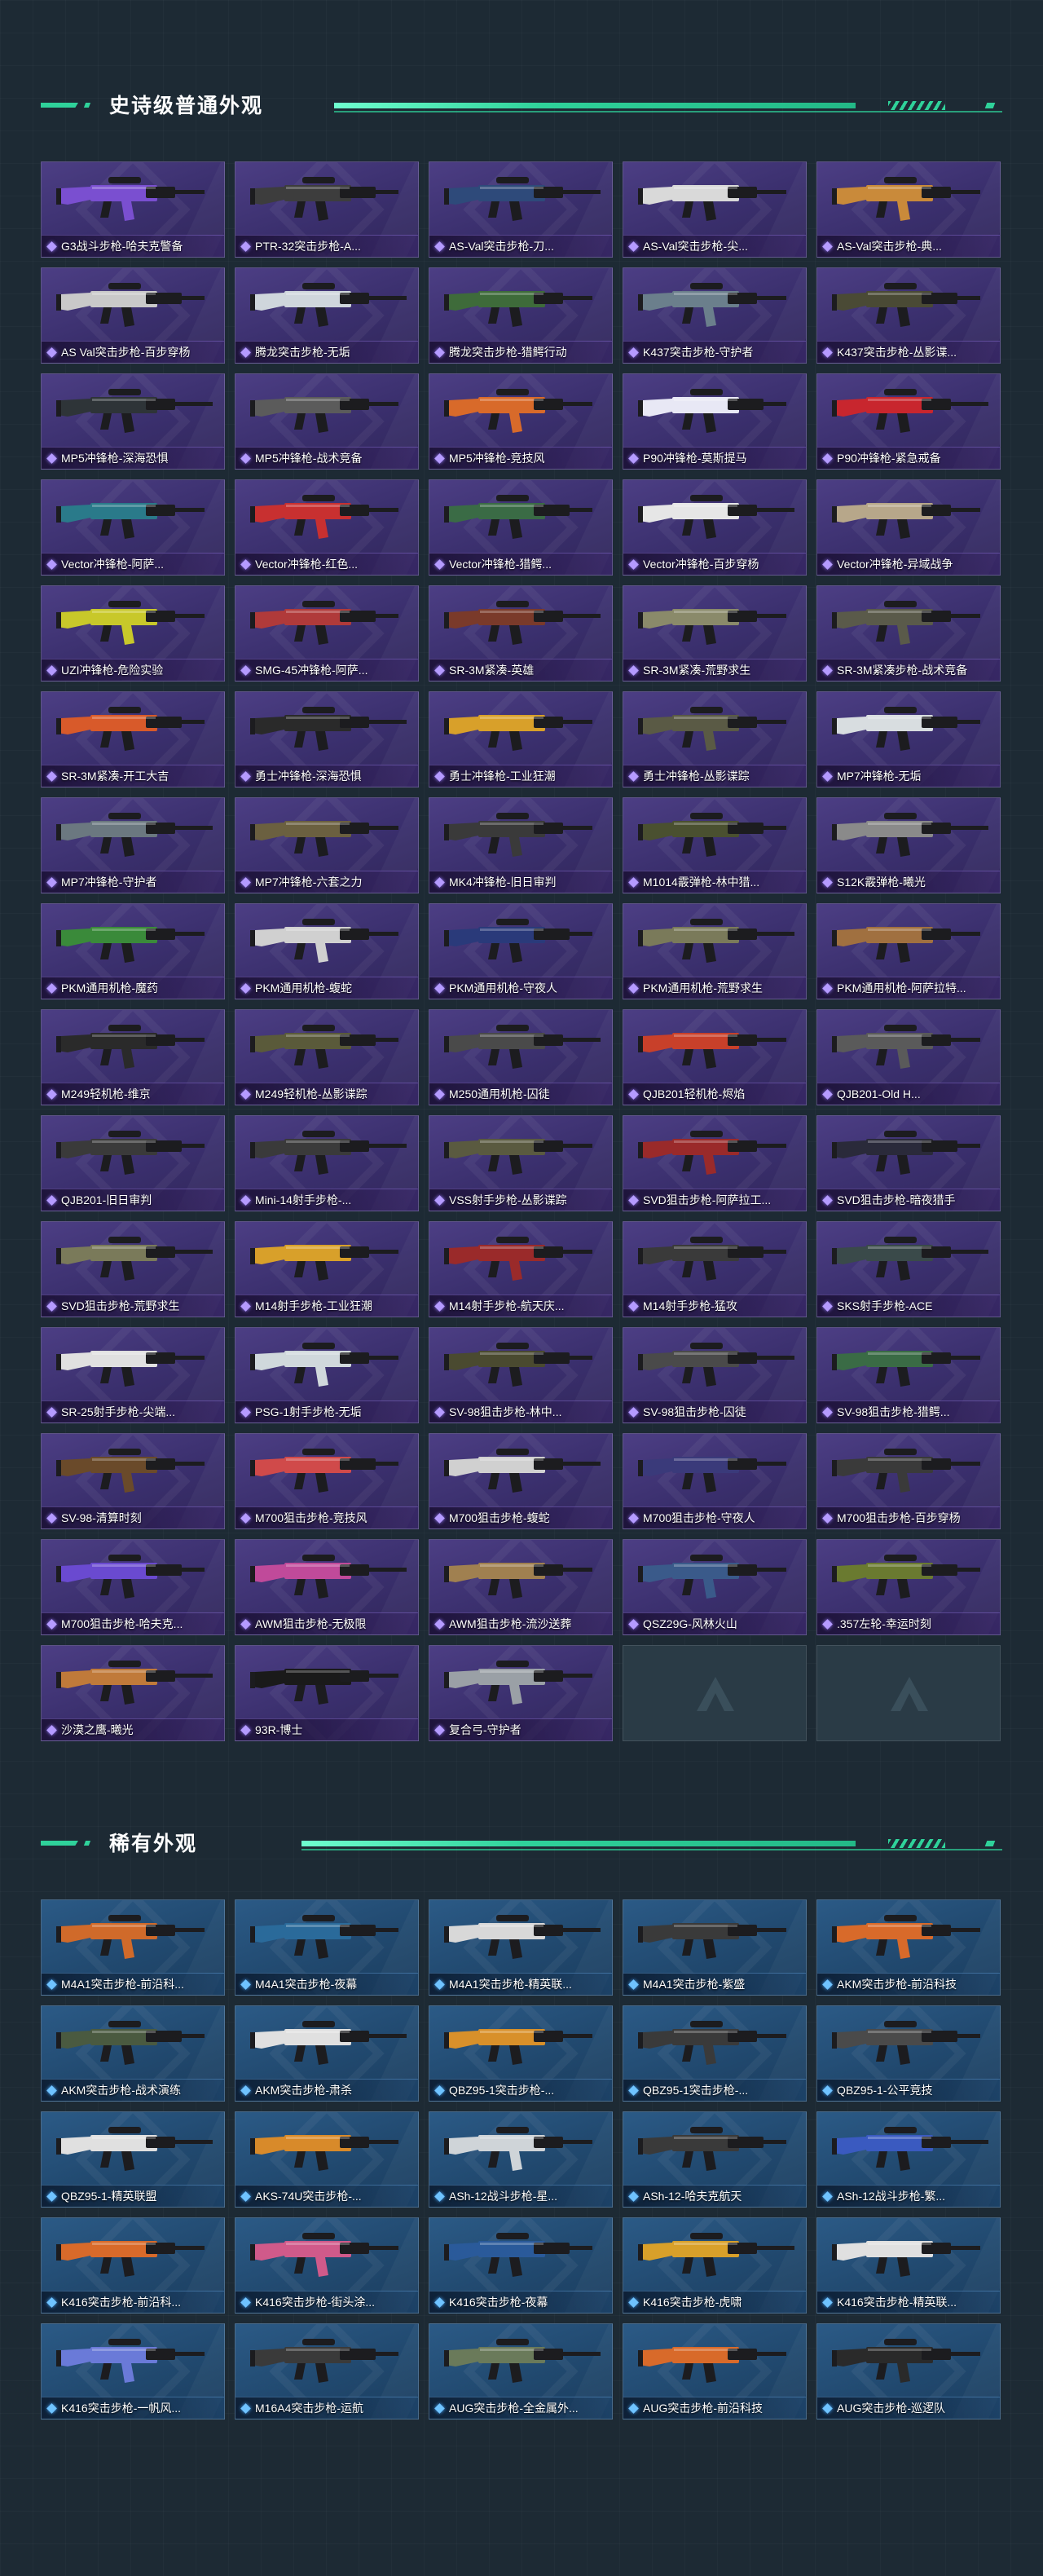 The width and height of the screenshot is (1043, 2576). I want to click on skin-card: QBZ95-1-公平竞技, so click(909, 2053).